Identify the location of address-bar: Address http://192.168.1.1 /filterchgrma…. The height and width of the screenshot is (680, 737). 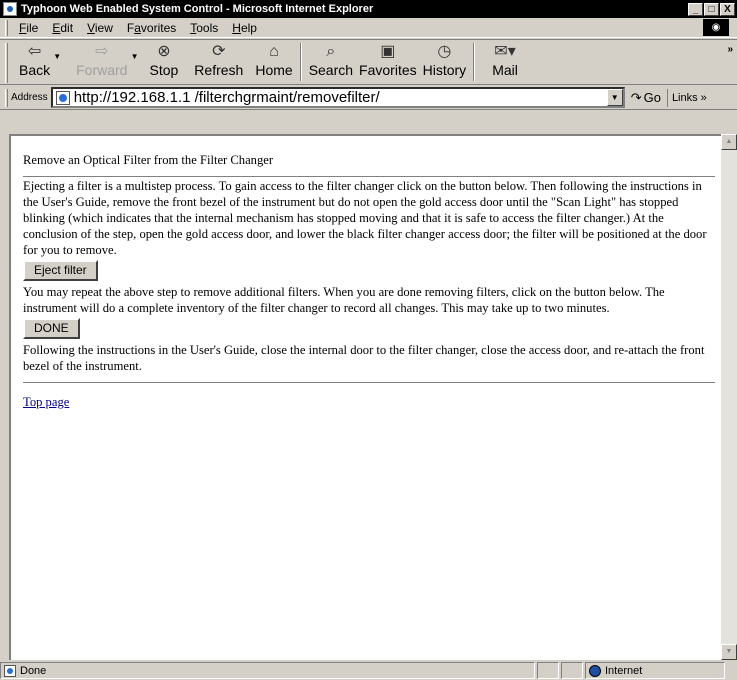
(368, 98).